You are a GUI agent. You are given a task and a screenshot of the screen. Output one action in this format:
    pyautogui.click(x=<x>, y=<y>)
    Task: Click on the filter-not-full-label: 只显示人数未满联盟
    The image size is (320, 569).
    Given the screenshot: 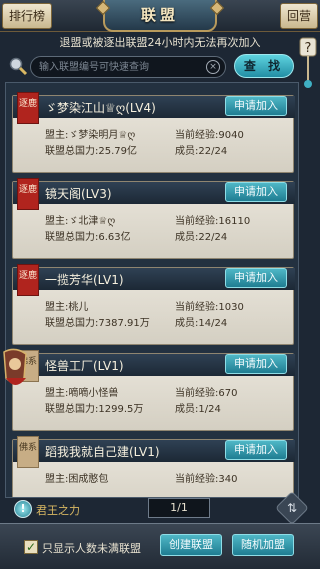 What is the action you would take?
    pyautogui.click(x=91, y=548)
    